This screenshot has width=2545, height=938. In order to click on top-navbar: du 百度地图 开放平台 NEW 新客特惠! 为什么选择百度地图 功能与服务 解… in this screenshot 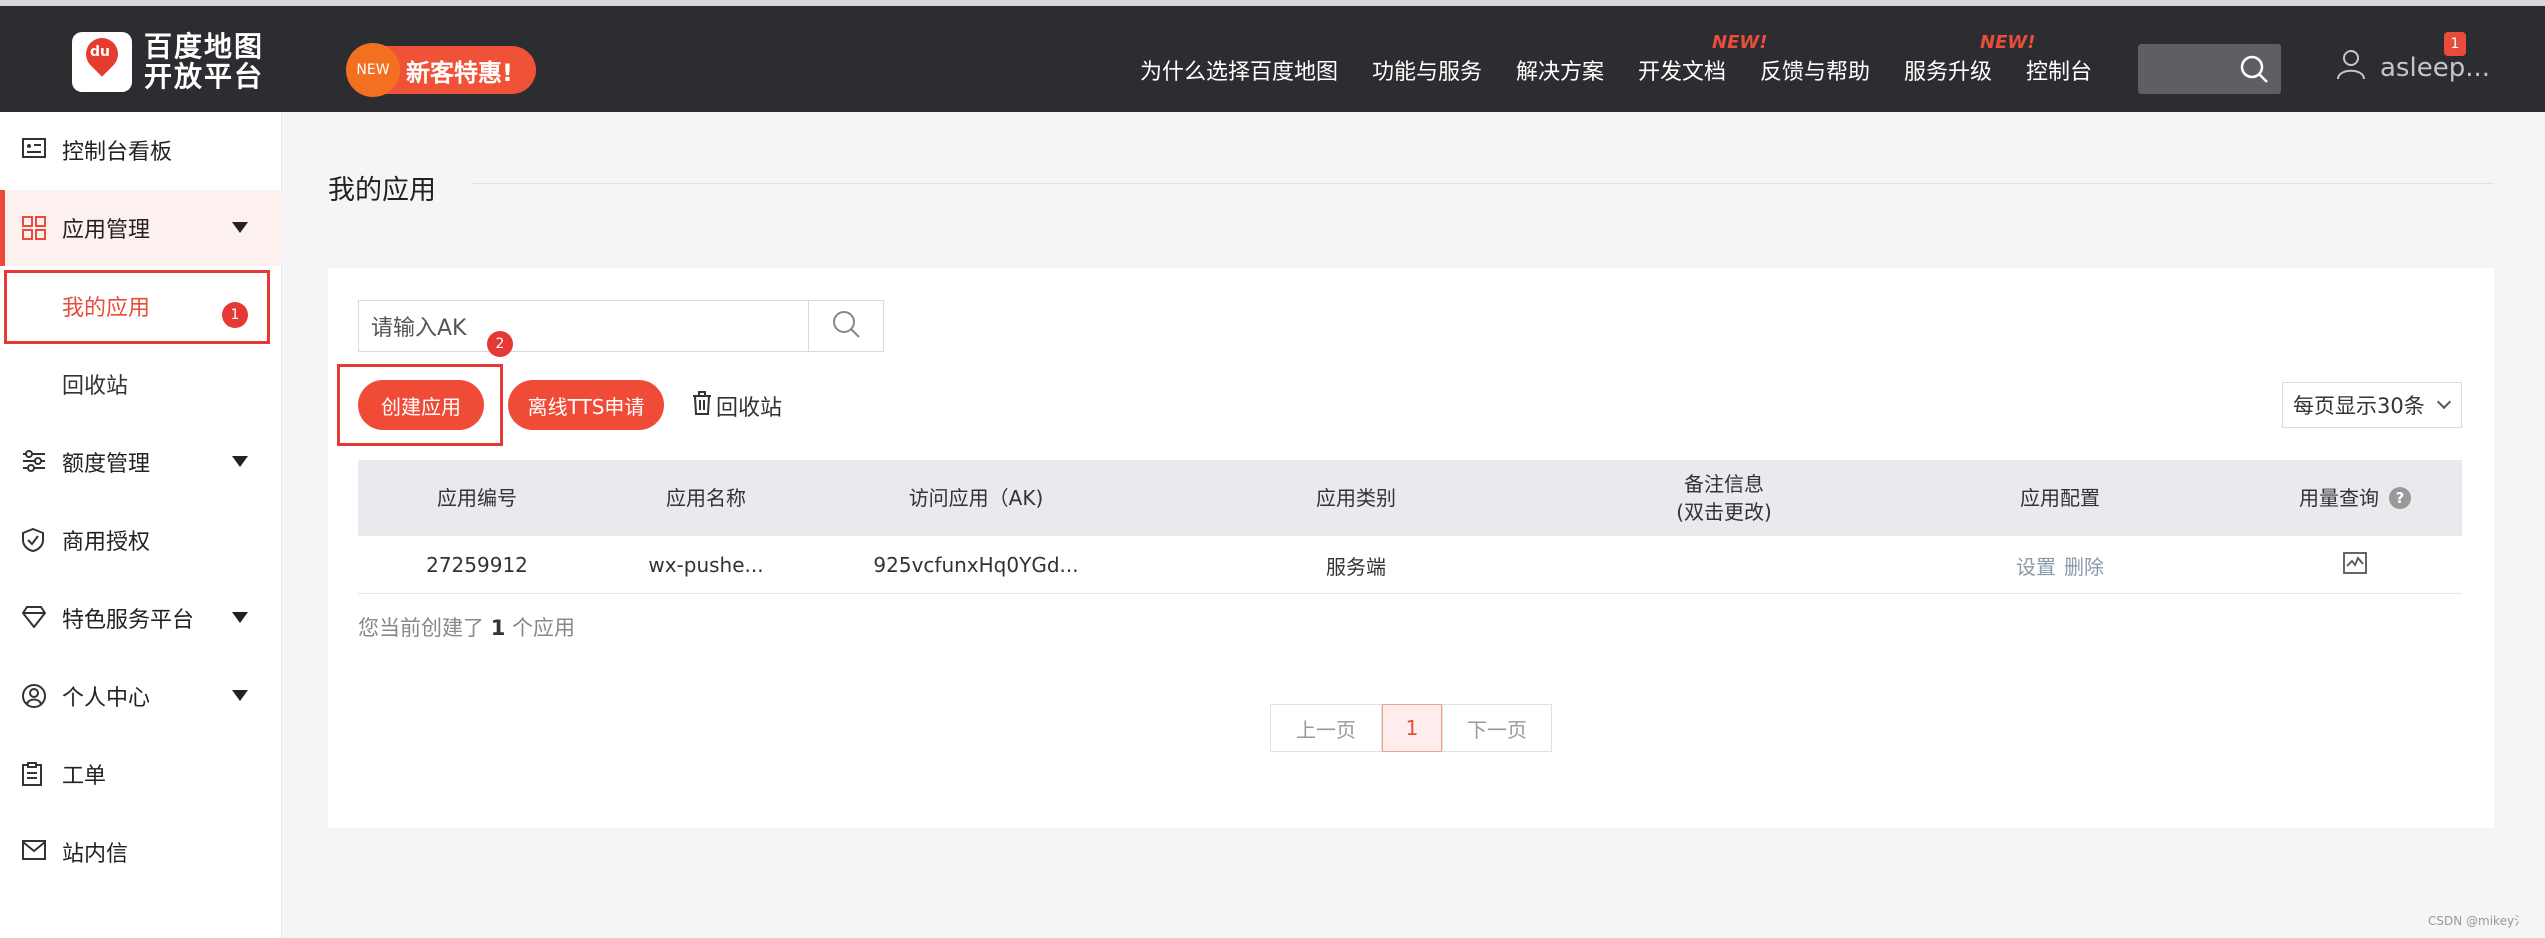, I will do `click(1272, 56)`.